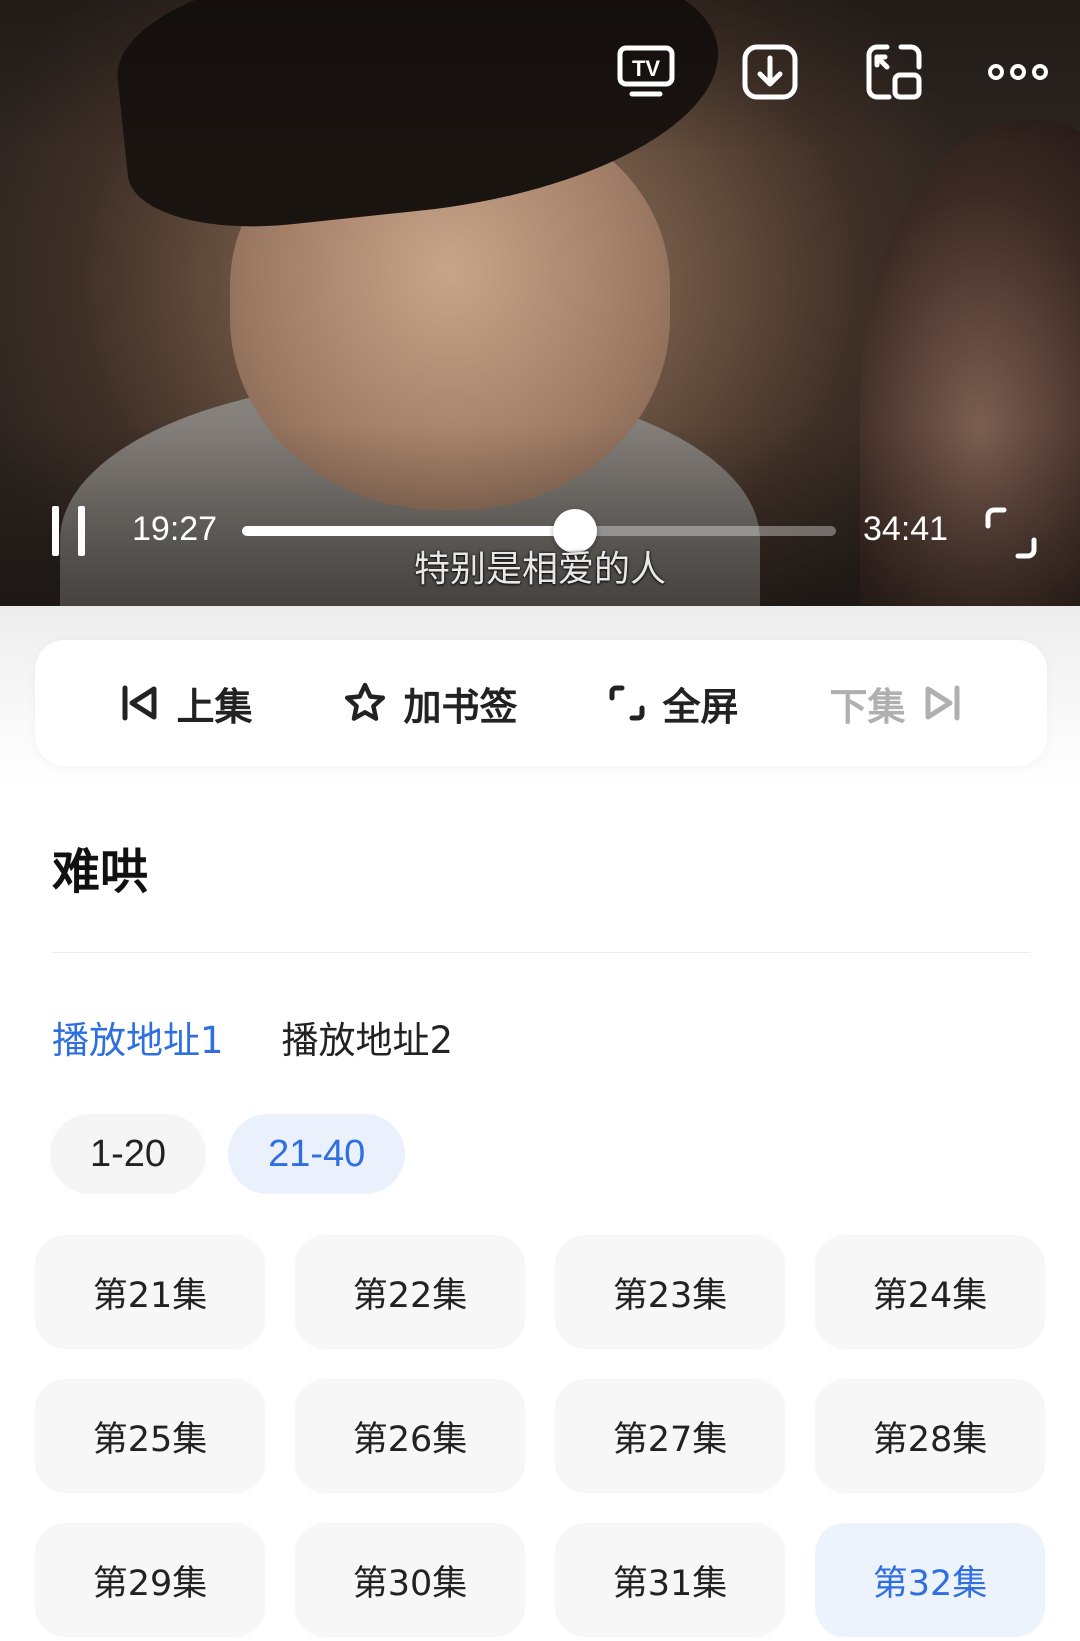 The height and width of the screenshot is (1641, 1080). What do you see at coordinates (930, 1436) in the screenshot?
I see `episode-button: 第28集` at bounding box center [930, 1436].